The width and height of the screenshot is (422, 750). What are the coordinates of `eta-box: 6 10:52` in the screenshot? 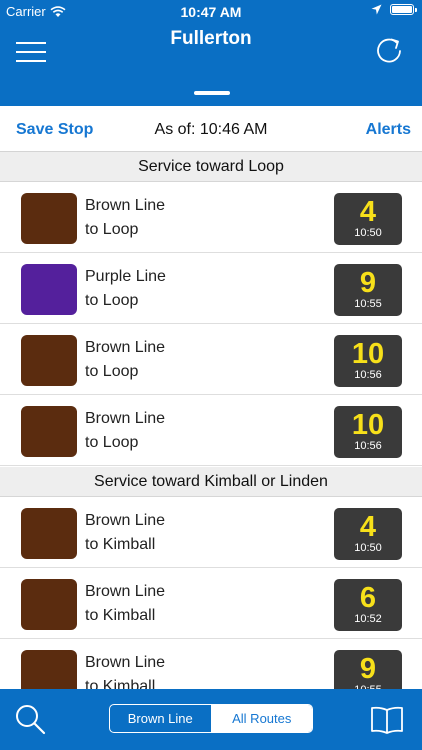 It's located at (368, 605).